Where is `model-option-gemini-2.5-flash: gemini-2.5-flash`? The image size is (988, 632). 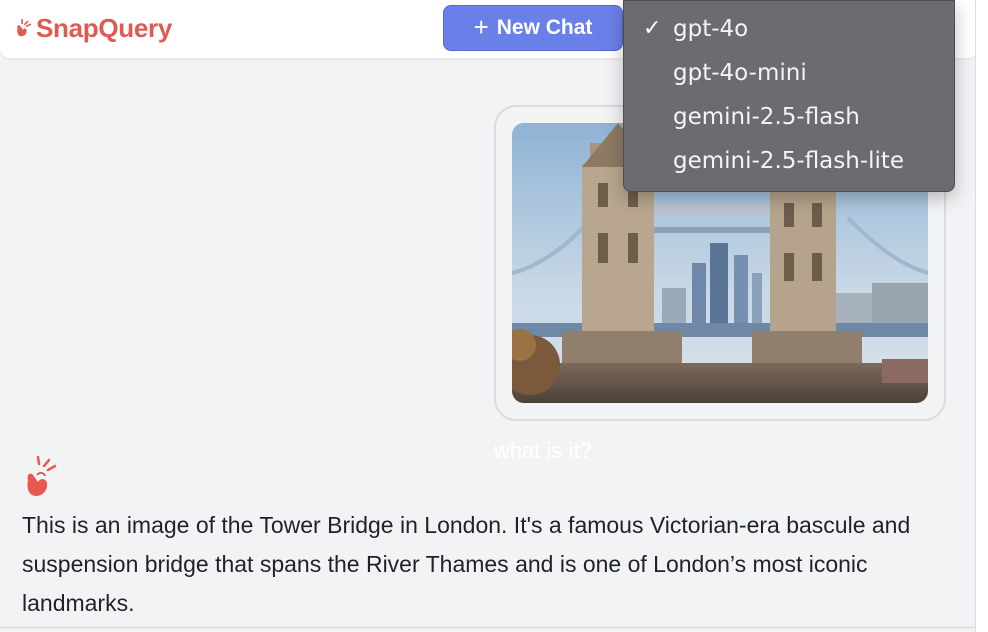
model-option-gemini-2.5-flash: gemini-2.5-flash is located at coordinates (789, 117).